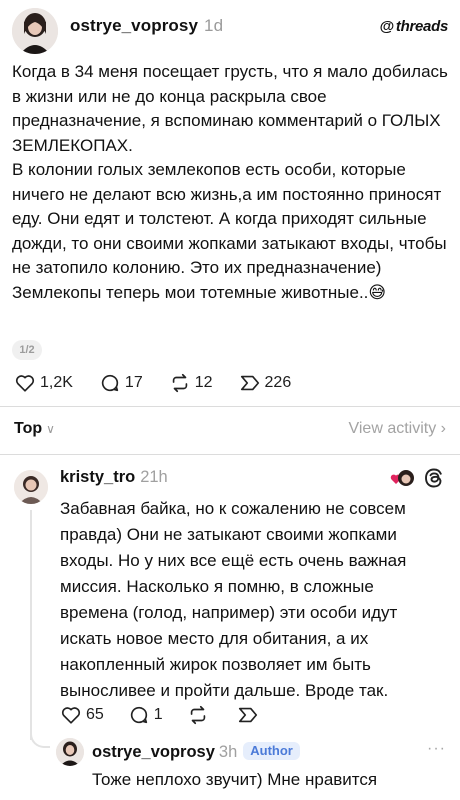  What do you see at coordinates (70, 752) in the screenshot?
I see `reply-avatar` at bounding box center [70, 752].